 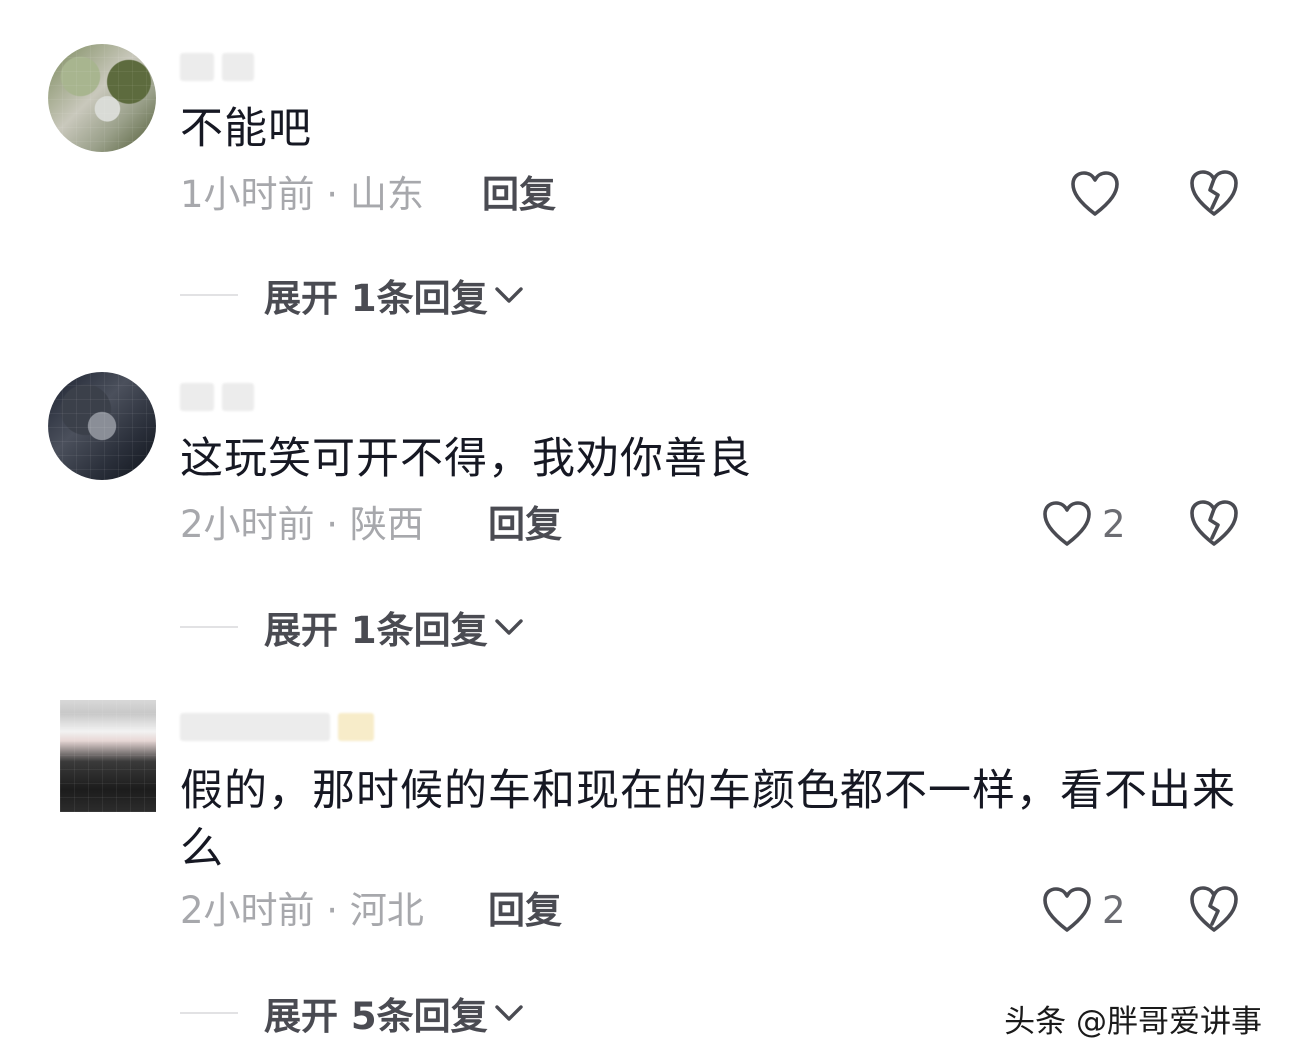 What do you see at coordinates (302, 910) in the screenshot?
I see `comment-meta: 2小时前 · 河北` at bounding box center [302, 910].